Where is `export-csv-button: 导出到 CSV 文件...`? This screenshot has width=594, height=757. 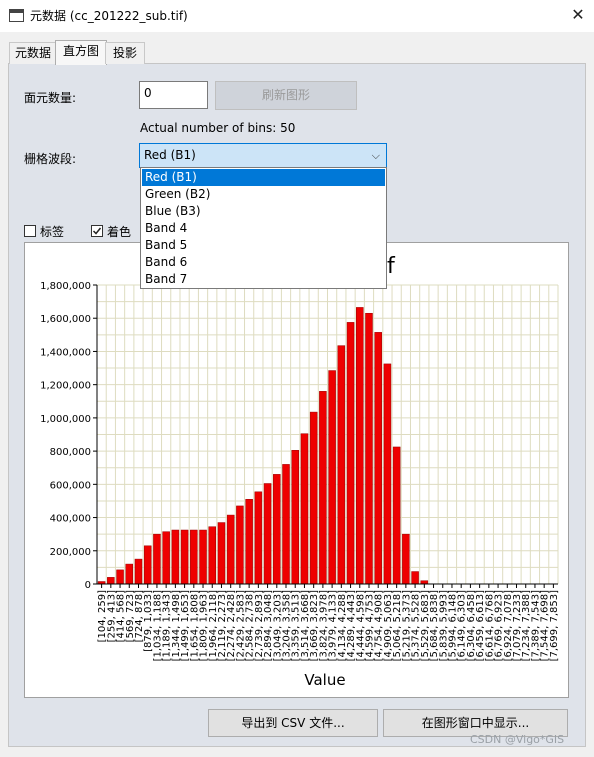 export-csv-button: 导出到 CSV 文件... is located at coordinates (293, 723).